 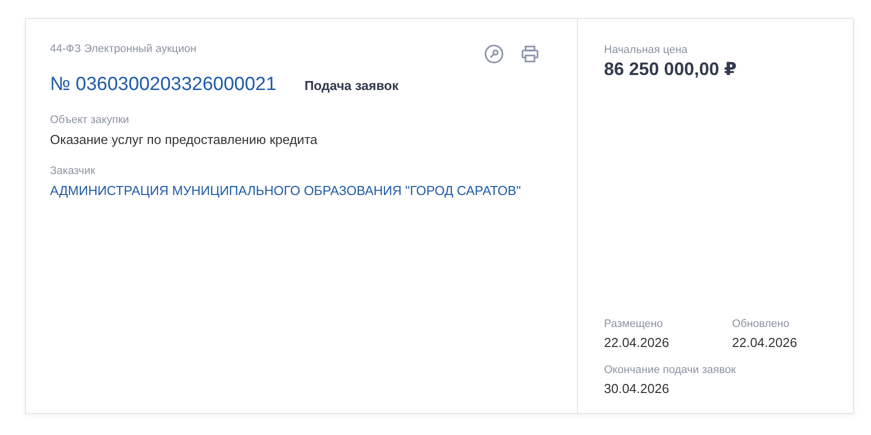 What do you see at coordinates (494, 54) in the screenshot?
I see `key-icon` at bounding box center [494, 54].